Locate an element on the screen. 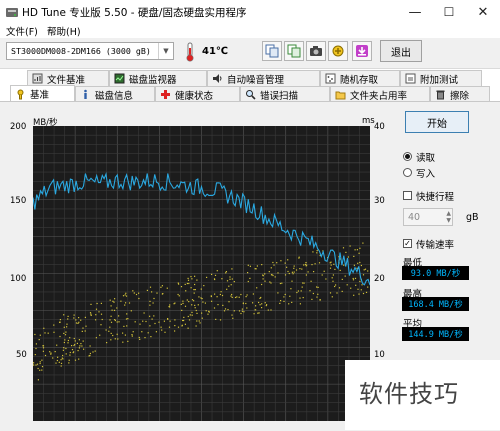 This screenshot has width=500, height=431. spin-arrows-icon: ▲ ▼ is located at coordinates (448, 217).